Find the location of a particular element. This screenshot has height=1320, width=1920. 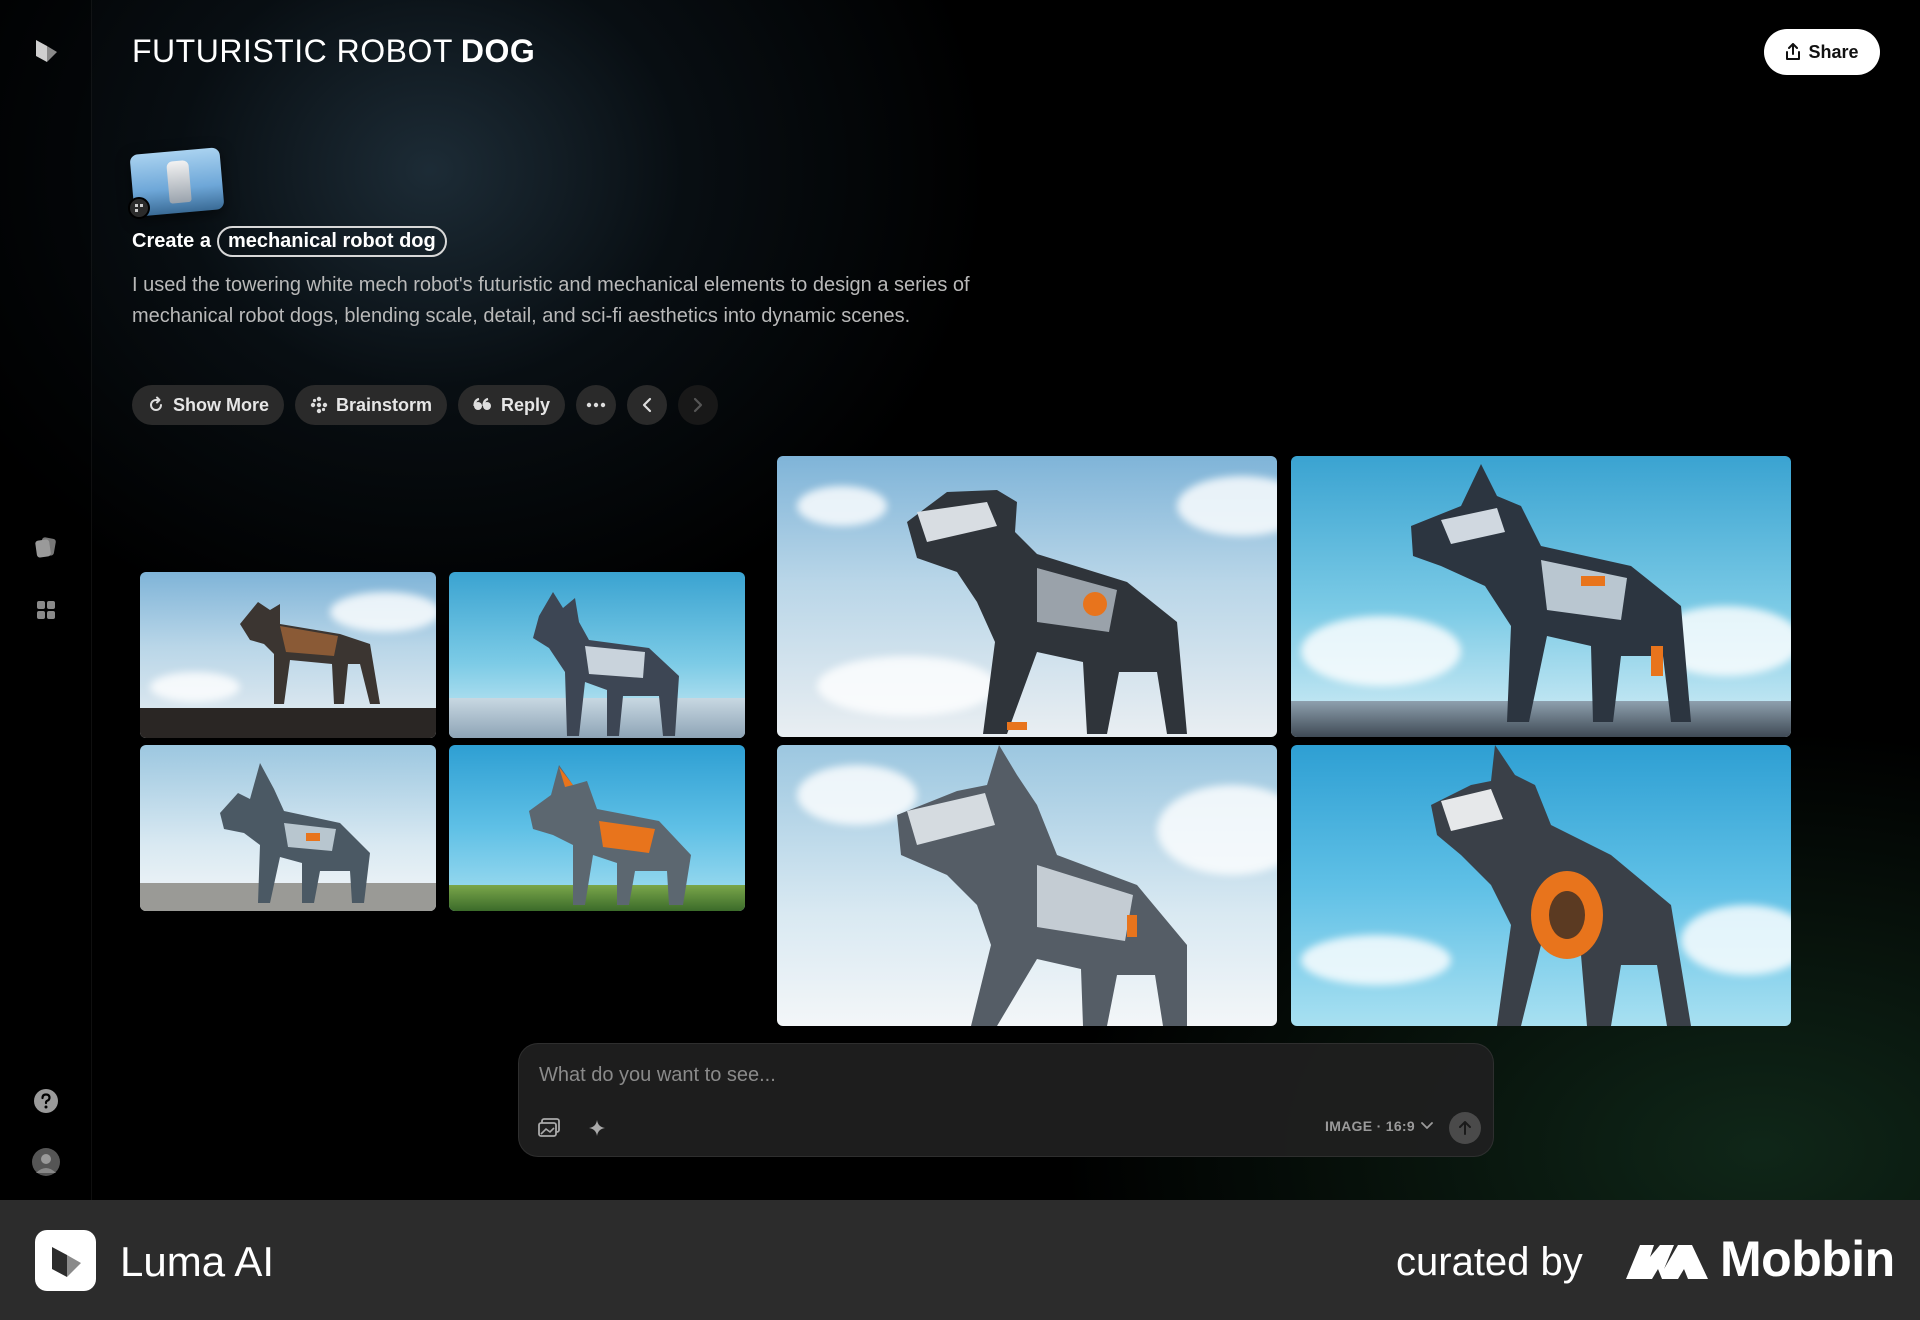

more-options-button is located at coordinates (596, 405).